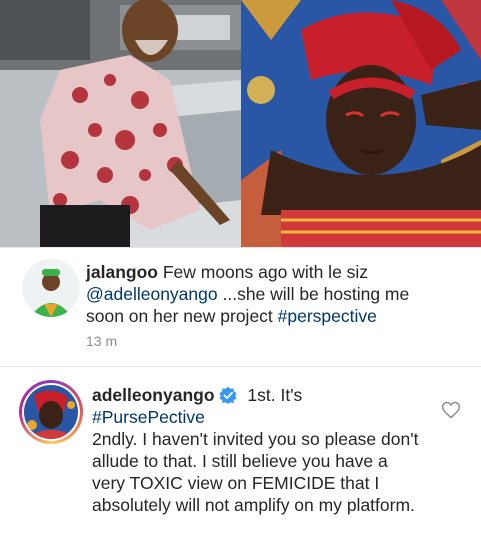 The height and width of the screenshot is (547, 481). I want to click on mention-link: @adelleonyango, so click(152, 294).